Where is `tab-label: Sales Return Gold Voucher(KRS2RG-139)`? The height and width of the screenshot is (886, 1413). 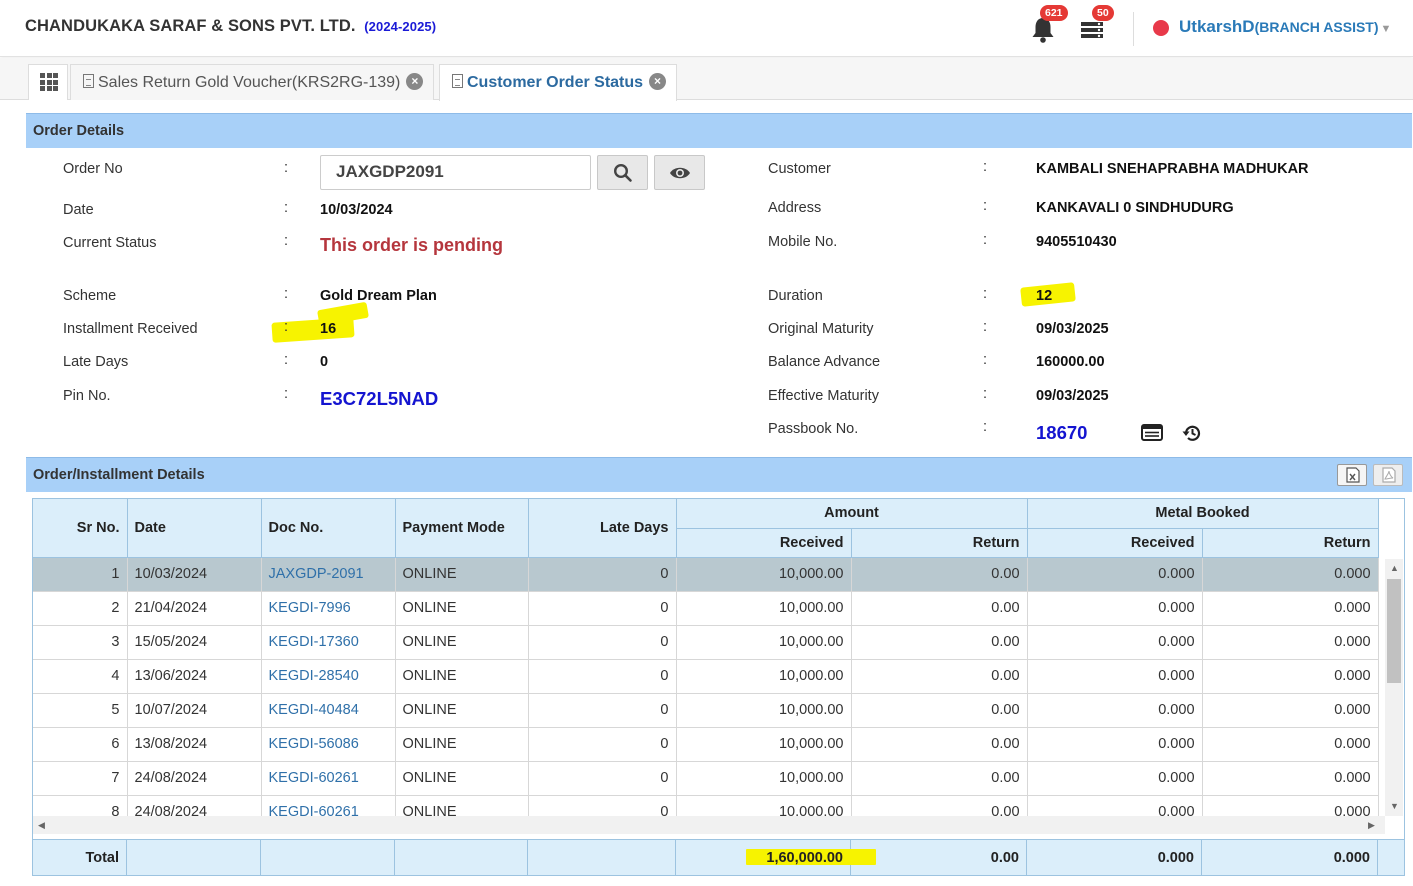 tab-label: Sales Return Gold Voucher(KRS2RG-139) is located at coordinates (249, 82).